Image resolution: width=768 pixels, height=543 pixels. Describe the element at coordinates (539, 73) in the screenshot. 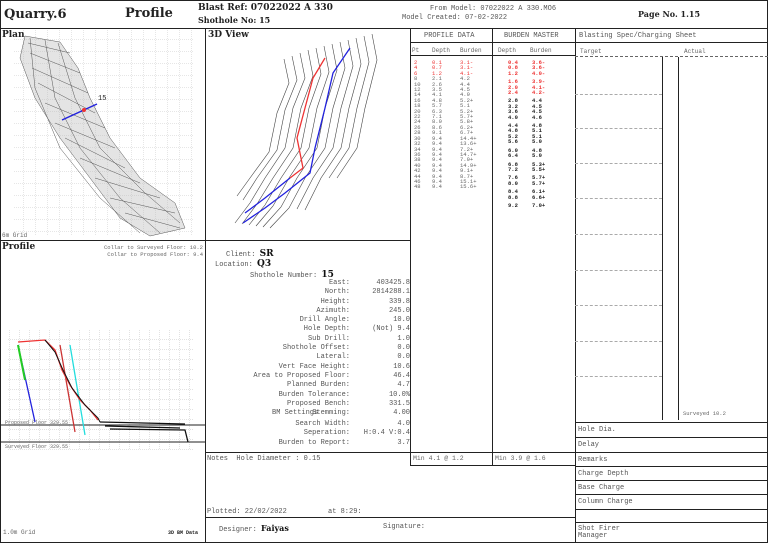

I see `bm-burden: 4.0-` at that location.